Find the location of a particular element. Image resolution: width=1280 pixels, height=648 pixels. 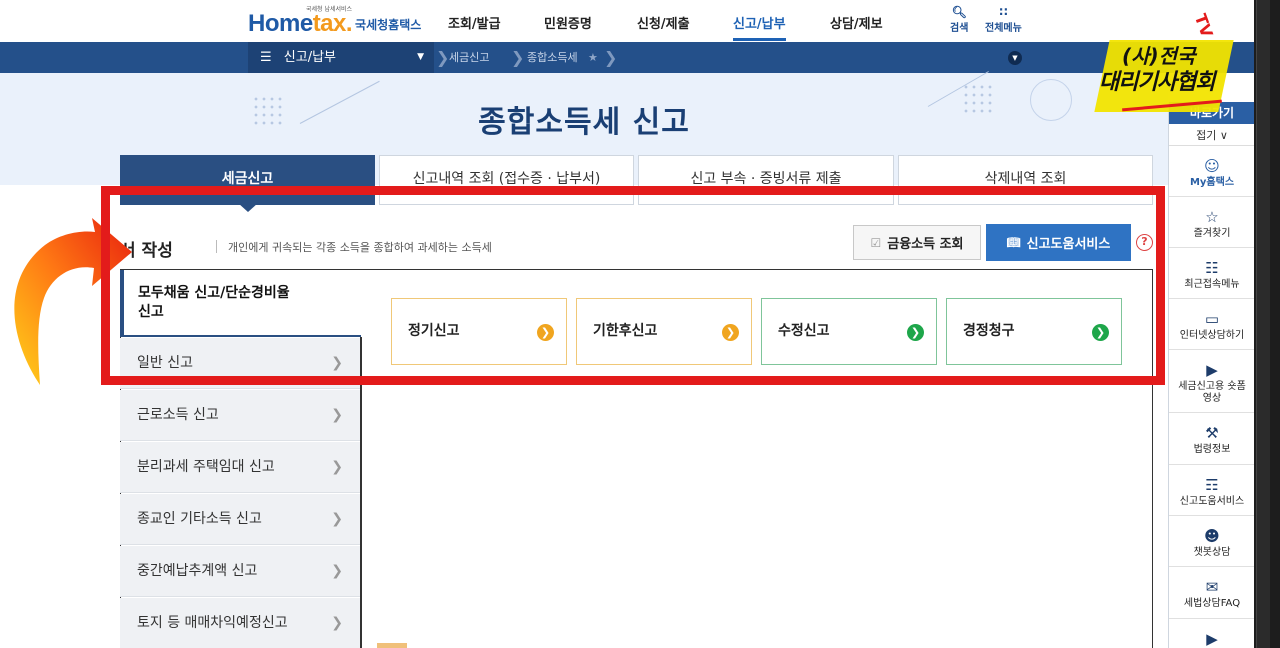

chatbot-icon: ☻ is located at coordinates (1212, 536).